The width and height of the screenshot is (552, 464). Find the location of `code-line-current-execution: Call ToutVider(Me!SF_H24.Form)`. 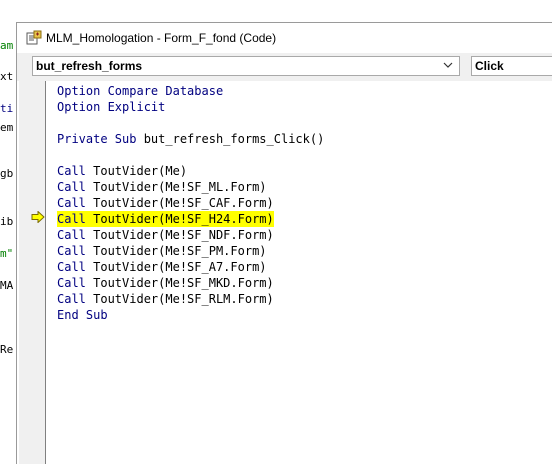

code-line-current-execution: Call ToutVider(Me!SF_H24.Form) is located at coordinates (165, 219).